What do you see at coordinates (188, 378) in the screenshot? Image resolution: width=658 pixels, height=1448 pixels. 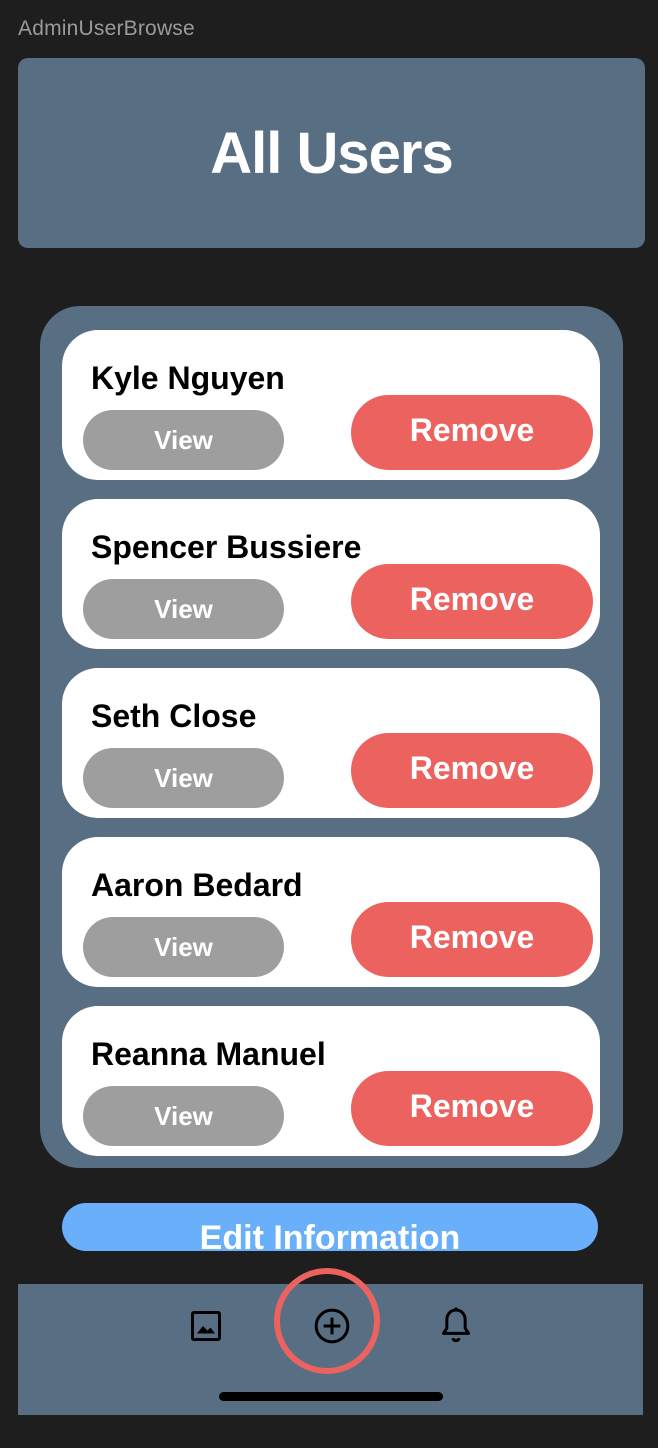 I see `user-name: Kyle Nguyen` at bounding box center [188, 378].